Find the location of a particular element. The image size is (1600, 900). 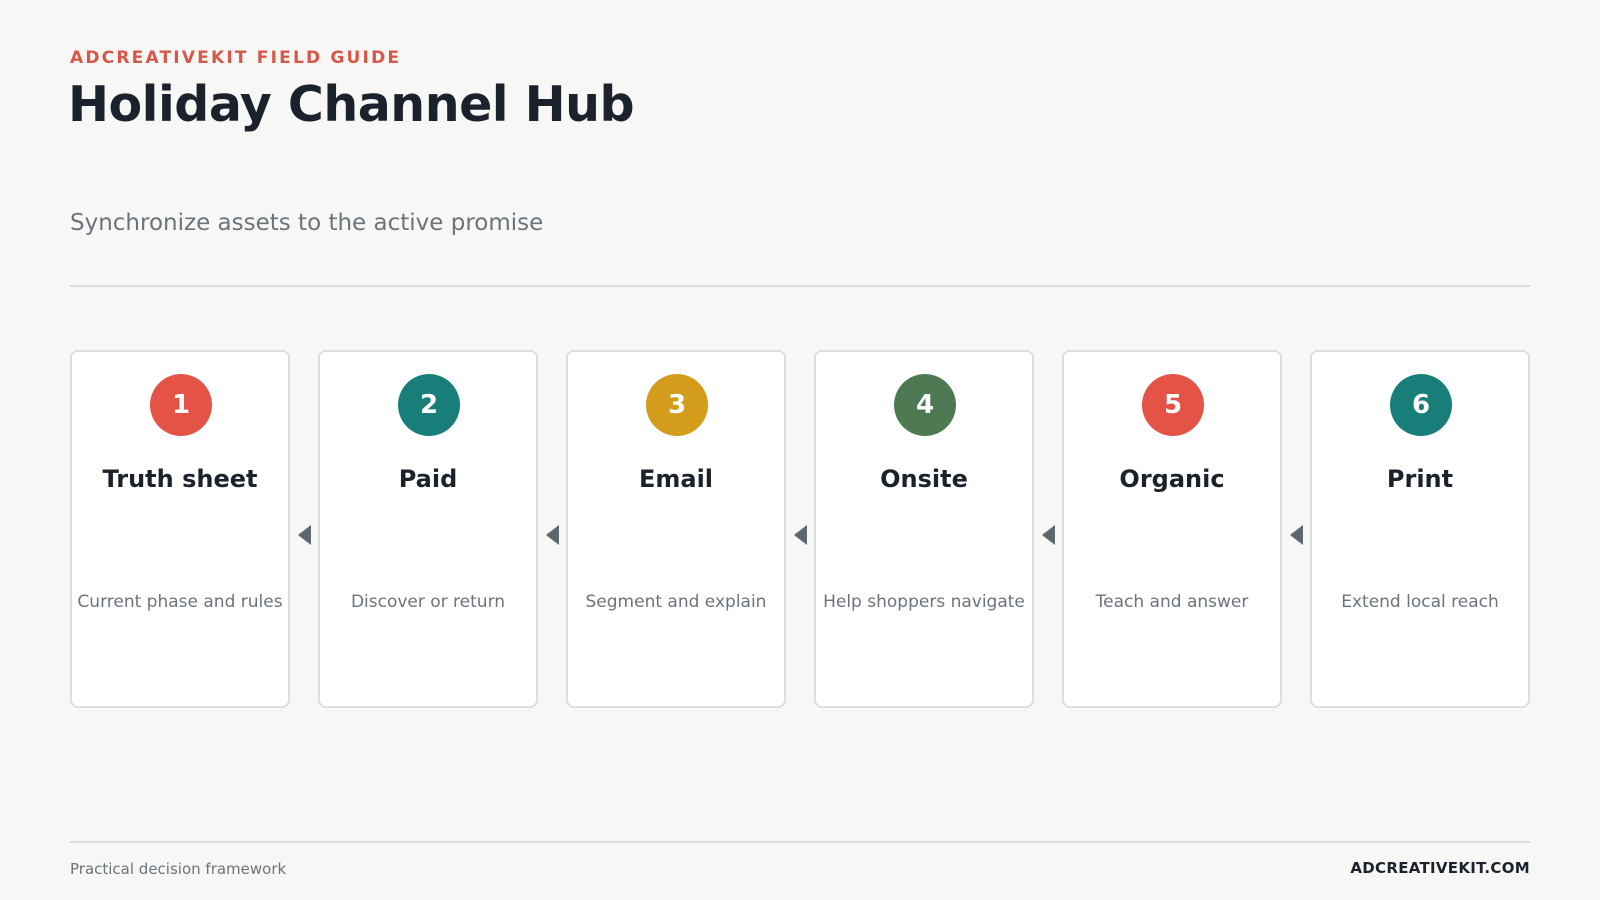

step-badge-5: 5 is located at coordinates (1173, 405).